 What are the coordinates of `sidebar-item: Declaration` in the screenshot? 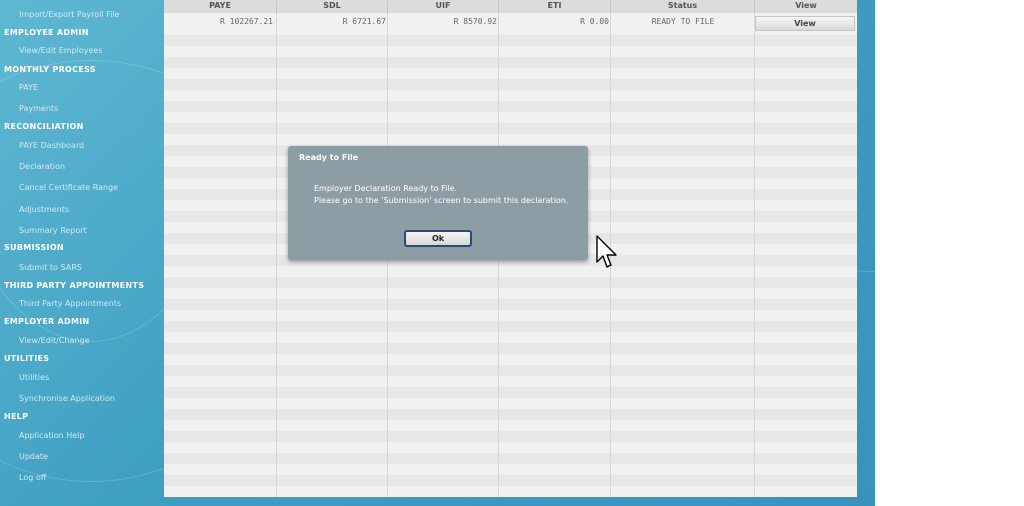 It's located at (91, 167).